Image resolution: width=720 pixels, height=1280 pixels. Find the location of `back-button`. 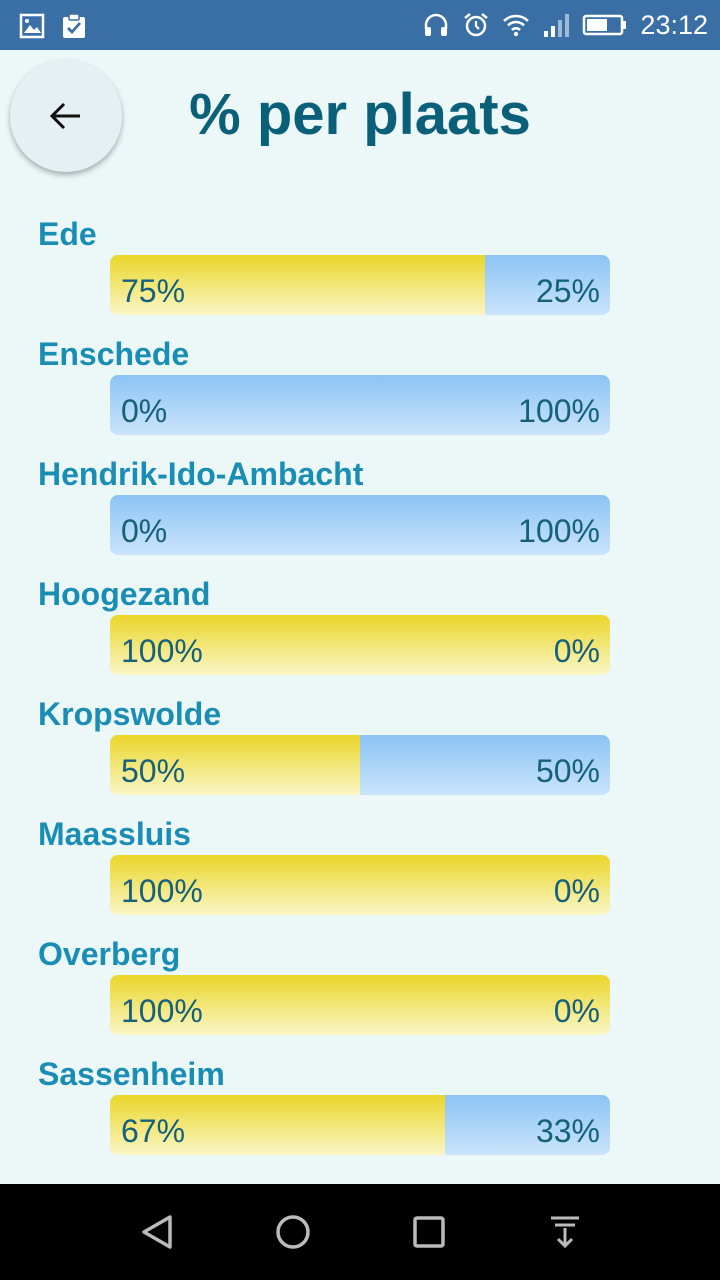

back-button is located at coordinates (66, 116).